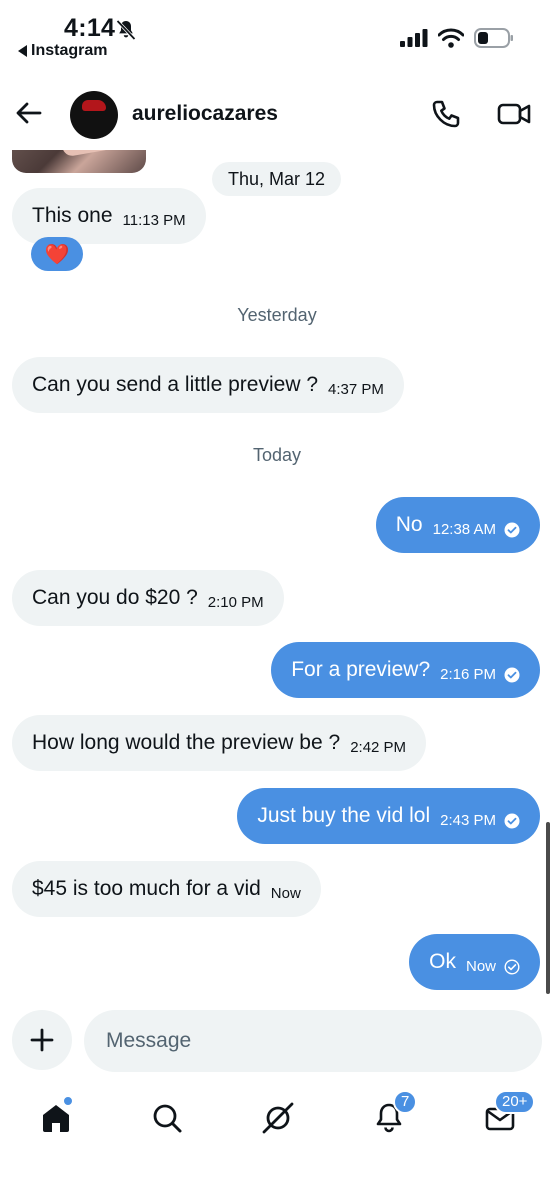 The height and width of the screenshot is (1200, 554). I want to click on status-clock: 4:14, so click(90, 28).